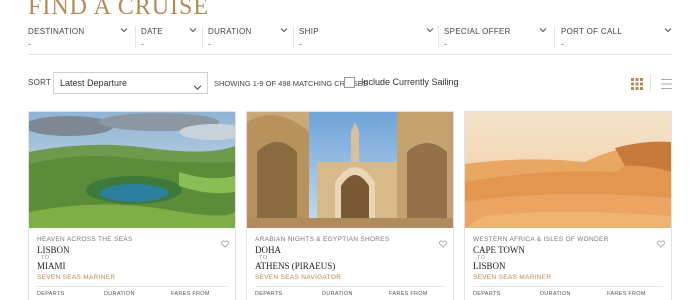 Image resolution: width=700 pixels, height=300 pixels. What do you see at coordinates (541, 239) in the screenshot?
I see `cruise-region: WESTERN AFRICA & ISLES OF WONDER` at bounding box center [541, 239].